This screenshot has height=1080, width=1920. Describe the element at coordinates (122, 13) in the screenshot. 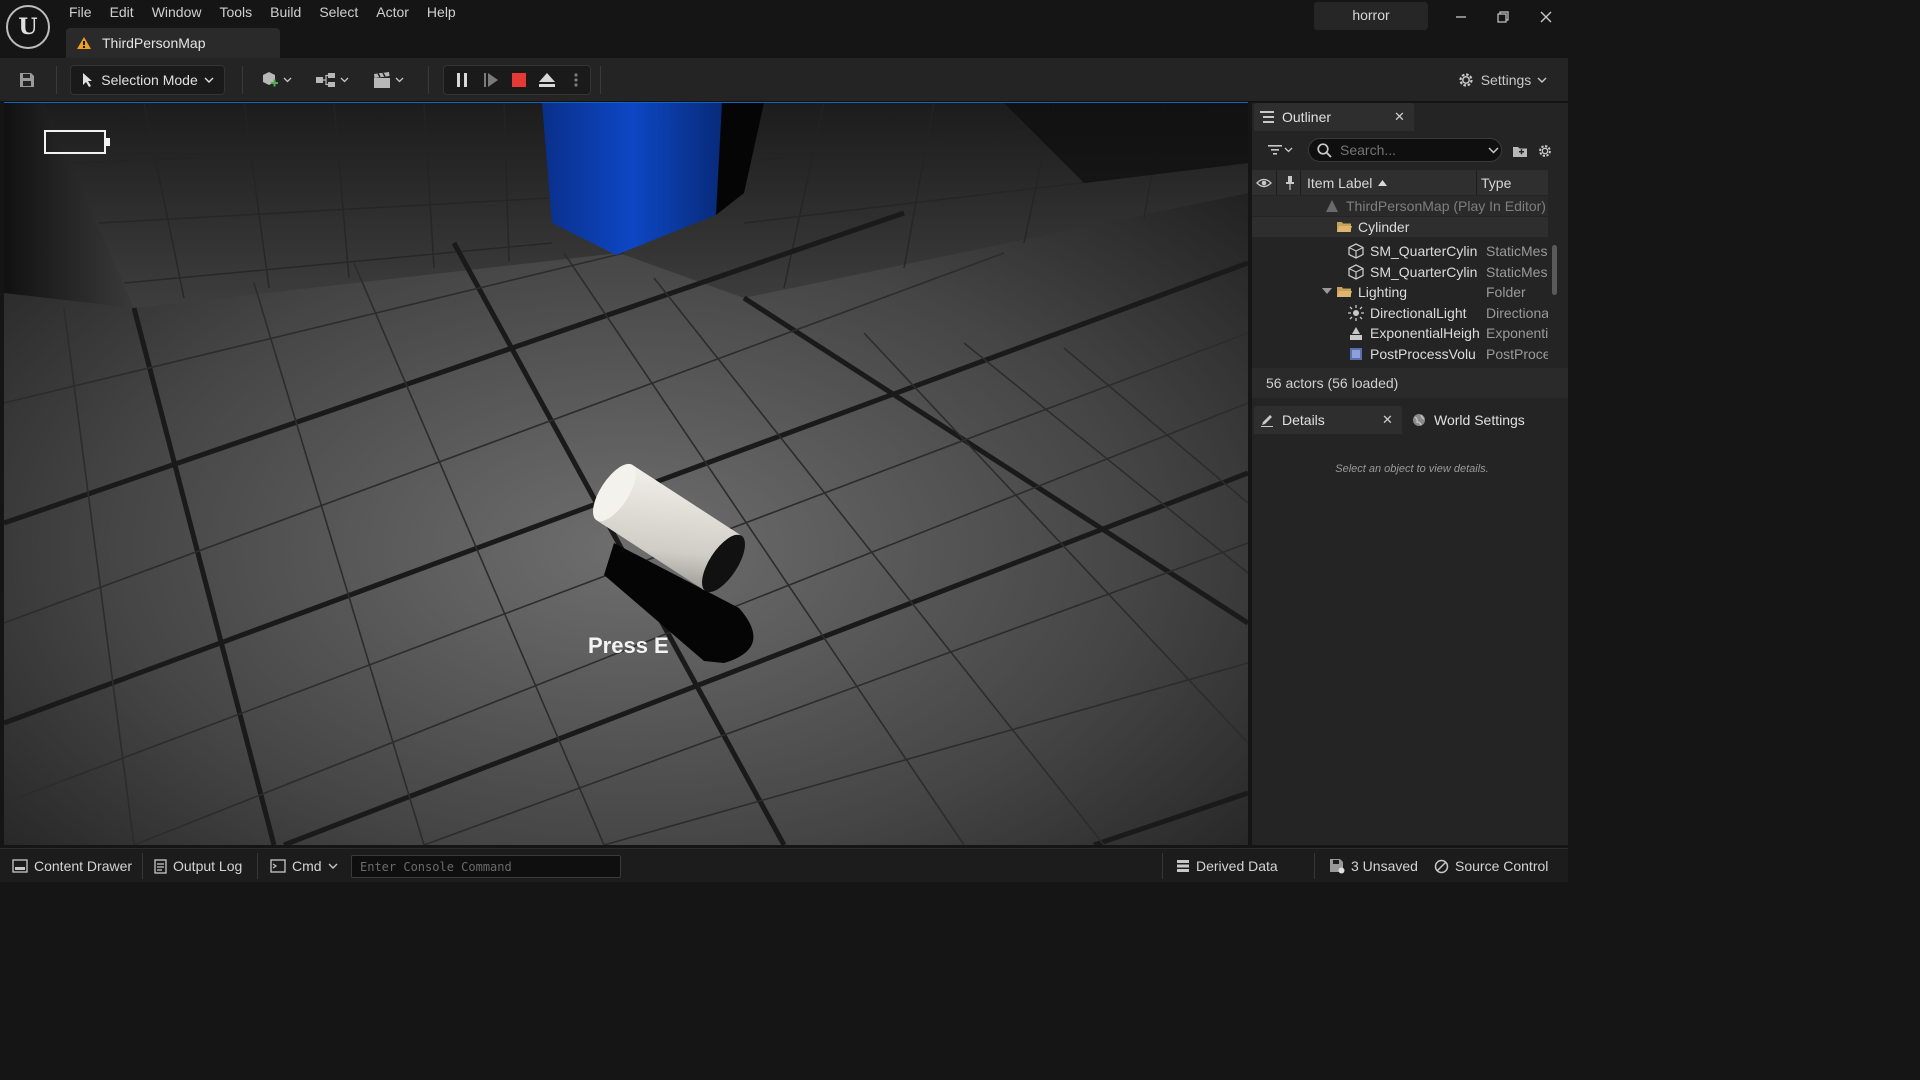

I see `menu-edit: Edit` at that location.